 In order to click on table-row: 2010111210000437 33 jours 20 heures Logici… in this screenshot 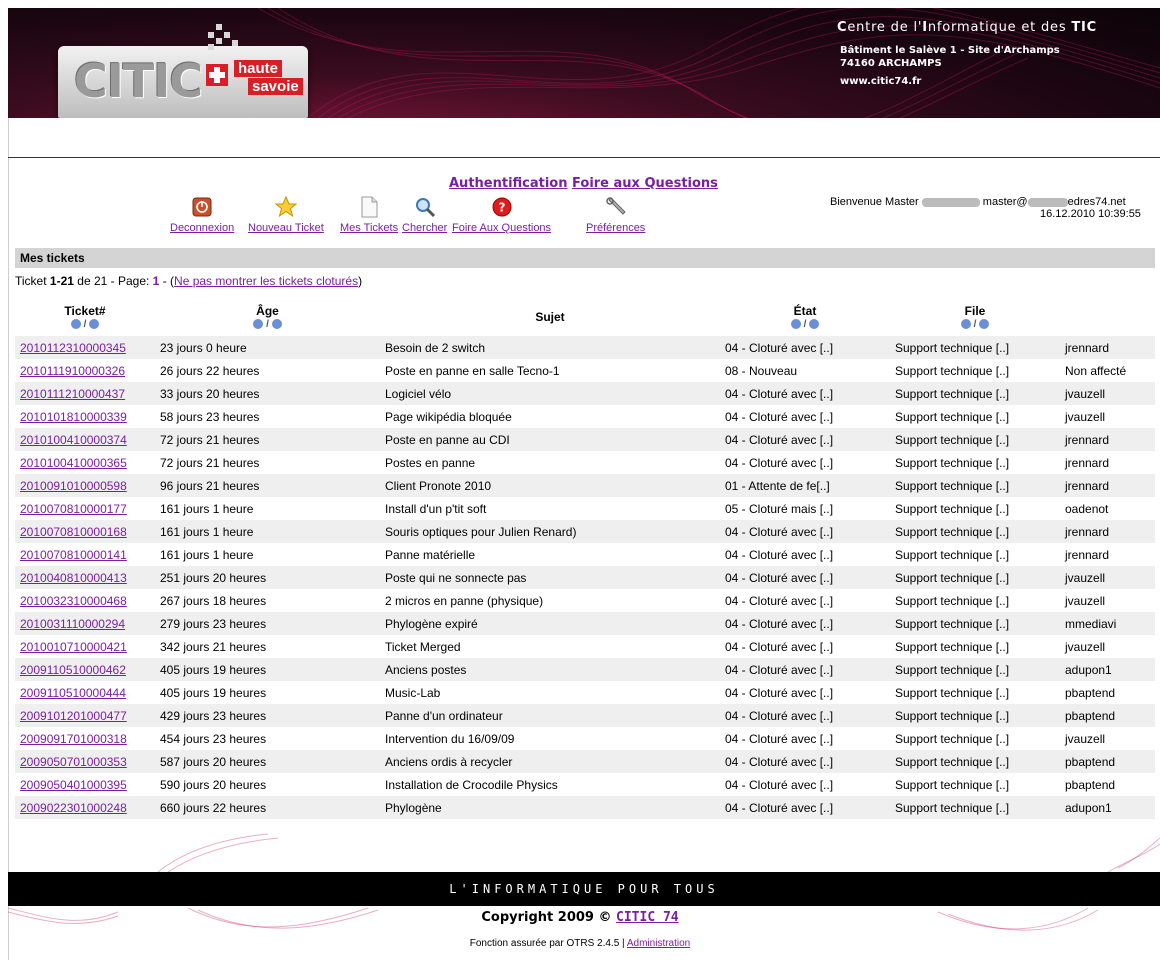, I will do `click(585, 393)`.